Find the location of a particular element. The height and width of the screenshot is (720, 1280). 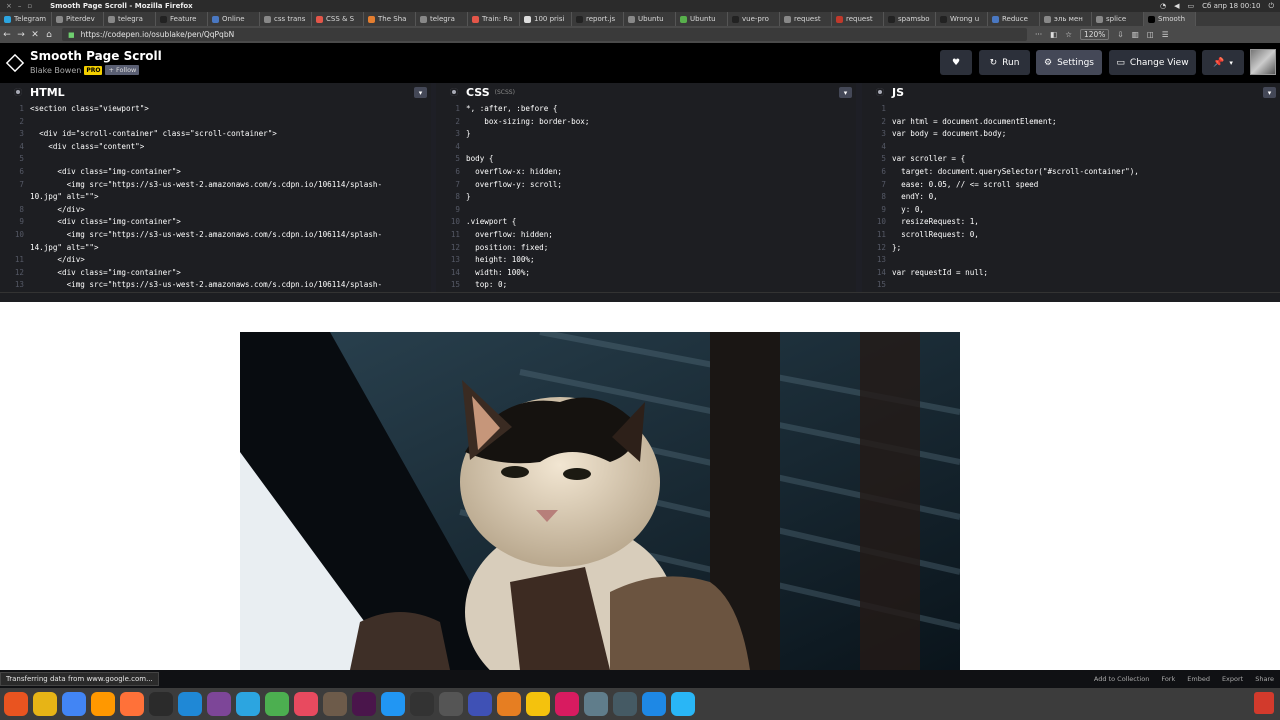

firefox-icon is located at coordinates (132, 704).